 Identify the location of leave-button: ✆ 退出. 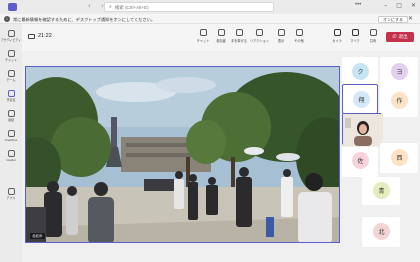
(400, 37).